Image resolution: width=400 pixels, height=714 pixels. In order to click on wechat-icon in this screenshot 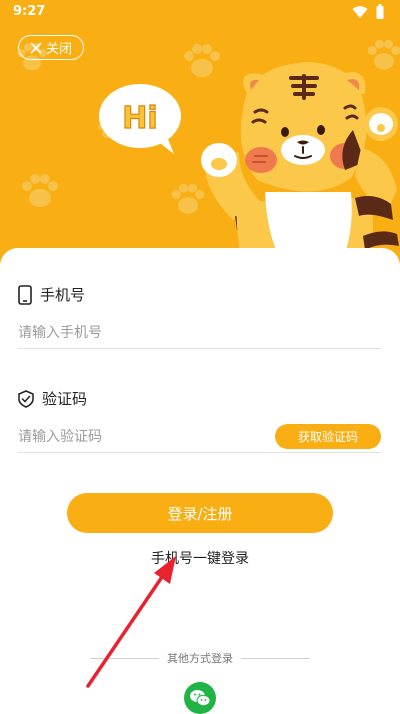, I will do `click(200, 698)`.